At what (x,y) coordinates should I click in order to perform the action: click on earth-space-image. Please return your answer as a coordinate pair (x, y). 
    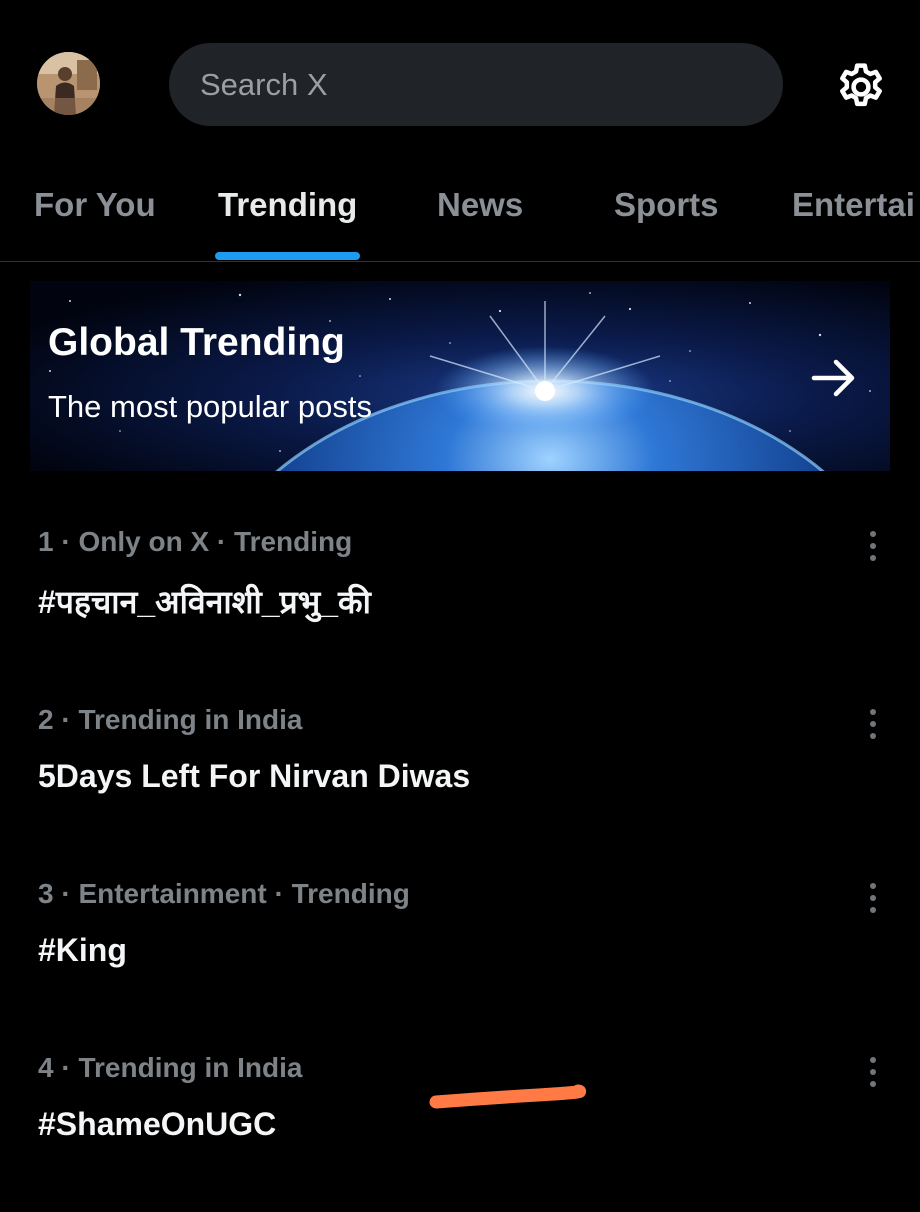
    Looking at the image, I should click on (460, 376).